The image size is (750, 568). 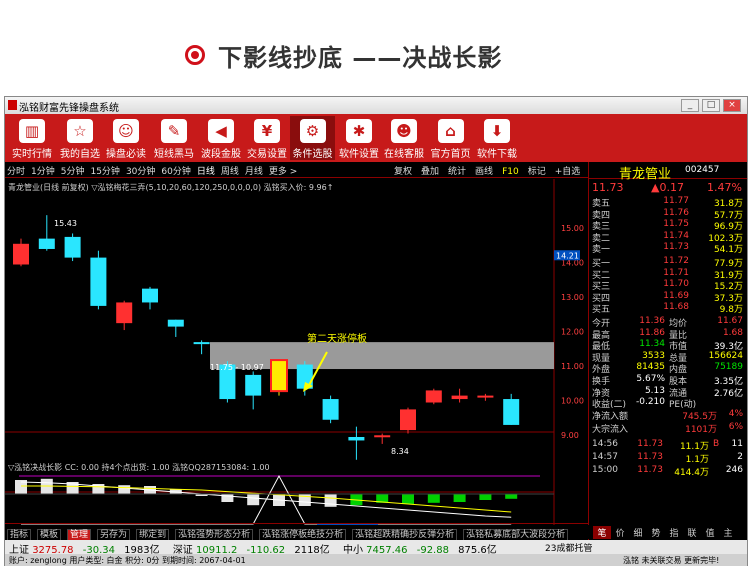 I want to click on gear-icon: ✱, so click(x=359, y=131).